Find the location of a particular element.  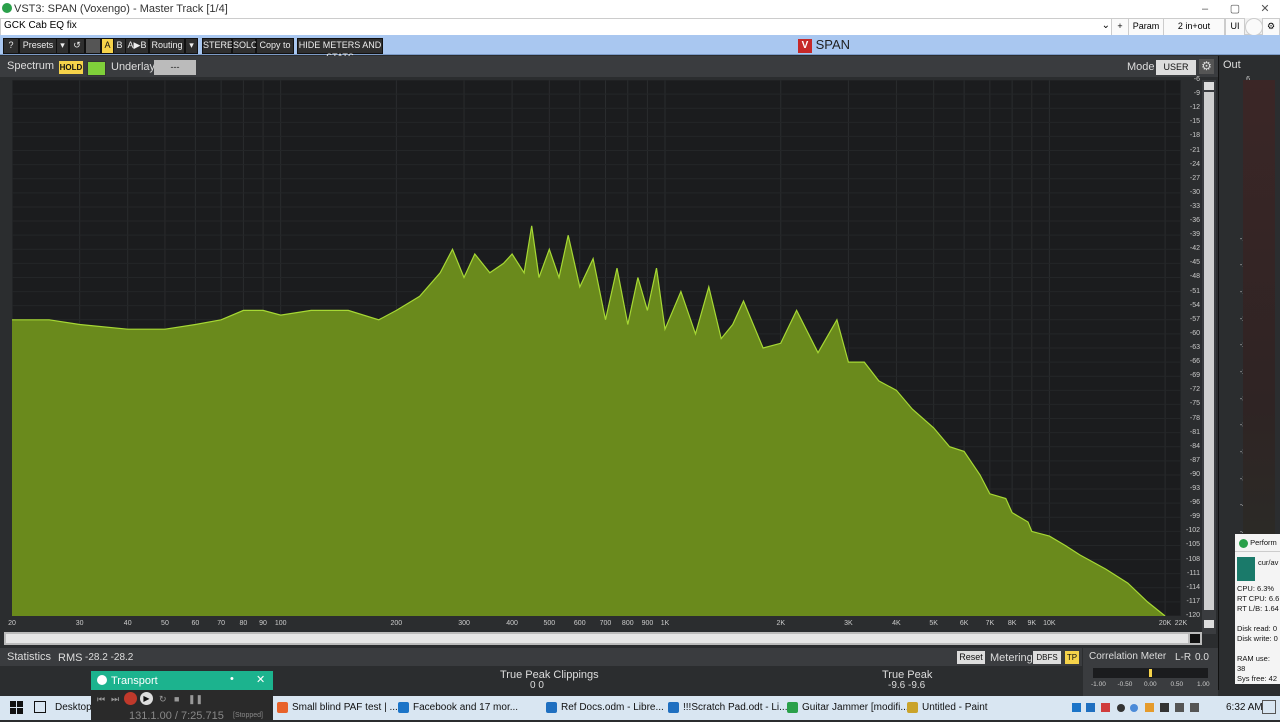

rms-values: -28.2 -28.2 is located at coordinates (109, 657).